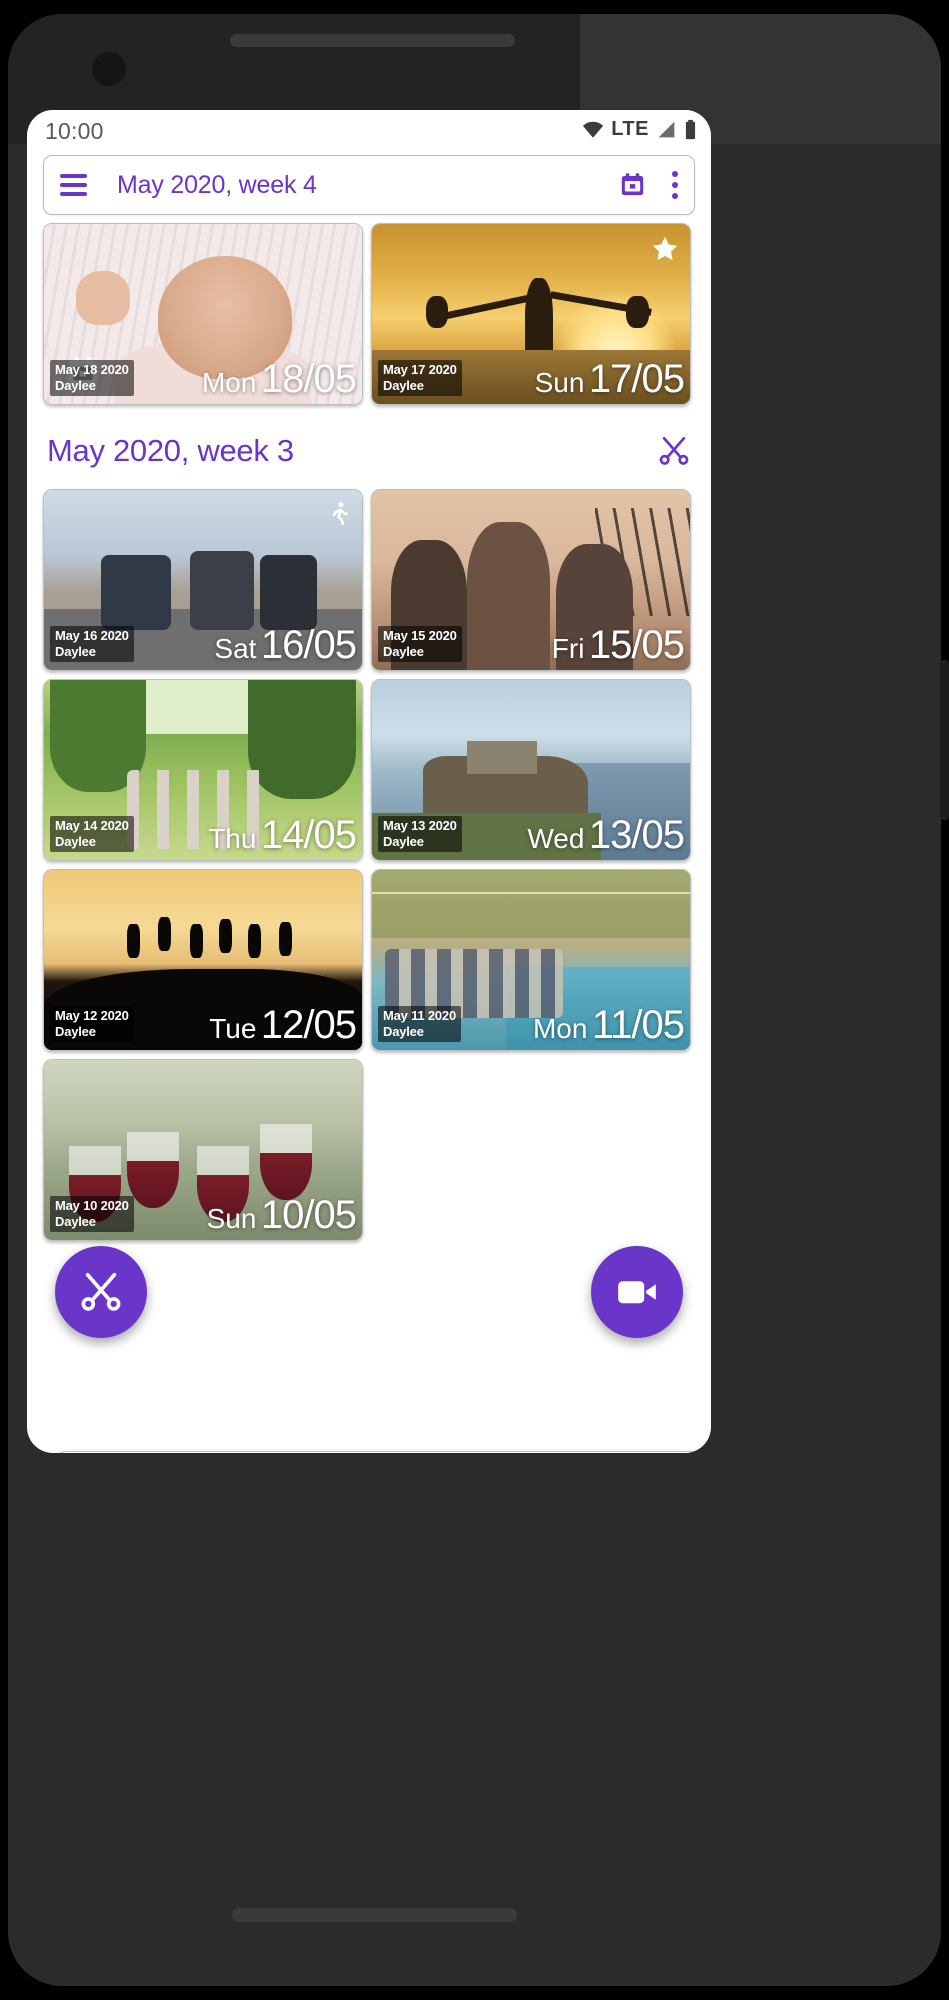  I want to click on clip-date: 11/05, so click(638, 1025).